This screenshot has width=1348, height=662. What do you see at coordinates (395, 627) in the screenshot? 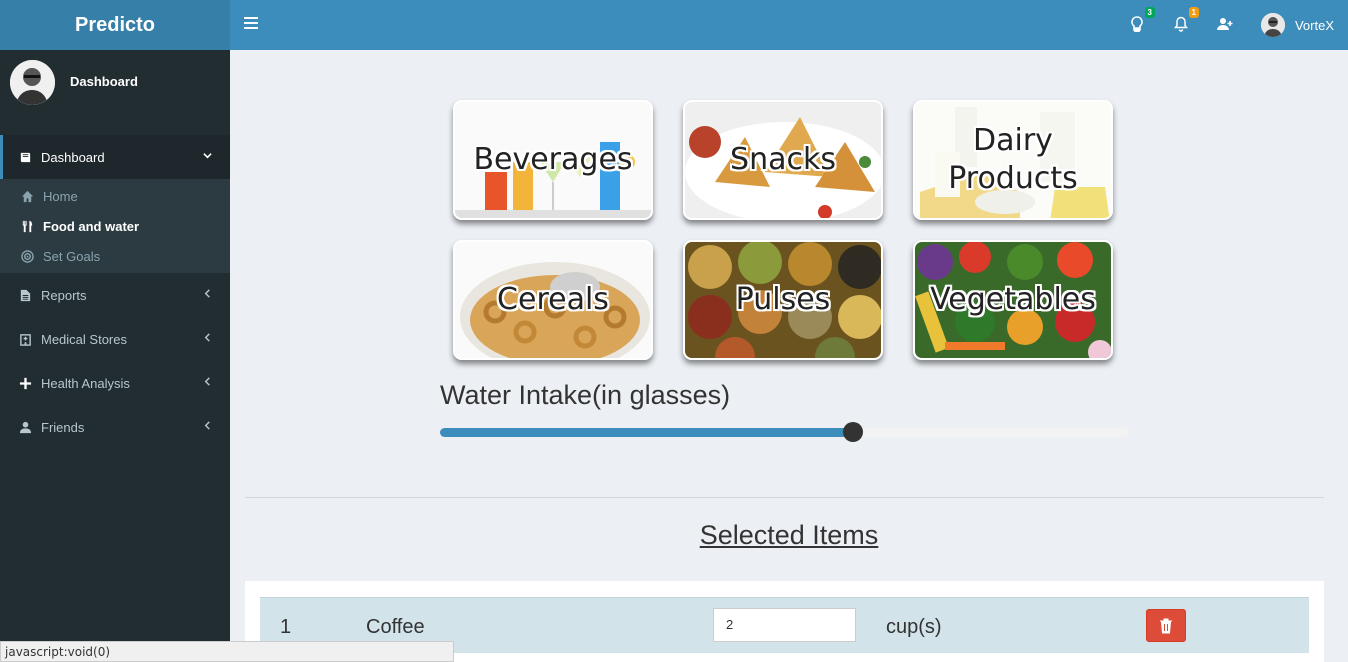
I see `row-item-name: Coffee` at bounding box center [395, 627].